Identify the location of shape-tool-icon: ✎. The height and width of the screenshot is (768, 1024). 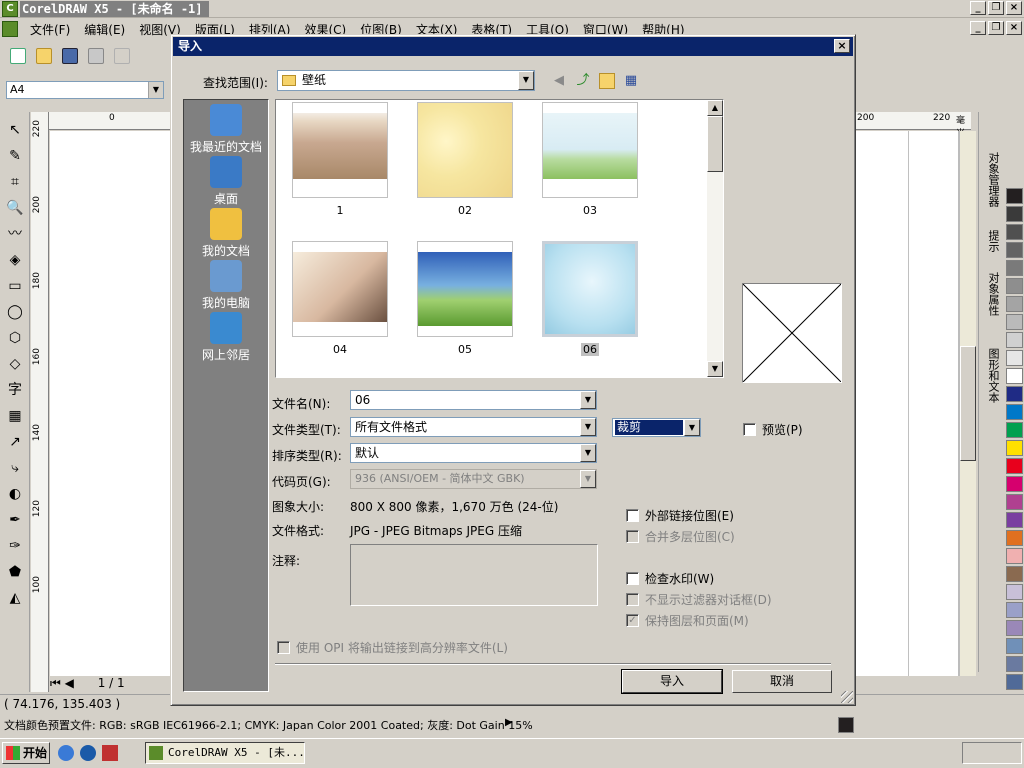
(15, 156).